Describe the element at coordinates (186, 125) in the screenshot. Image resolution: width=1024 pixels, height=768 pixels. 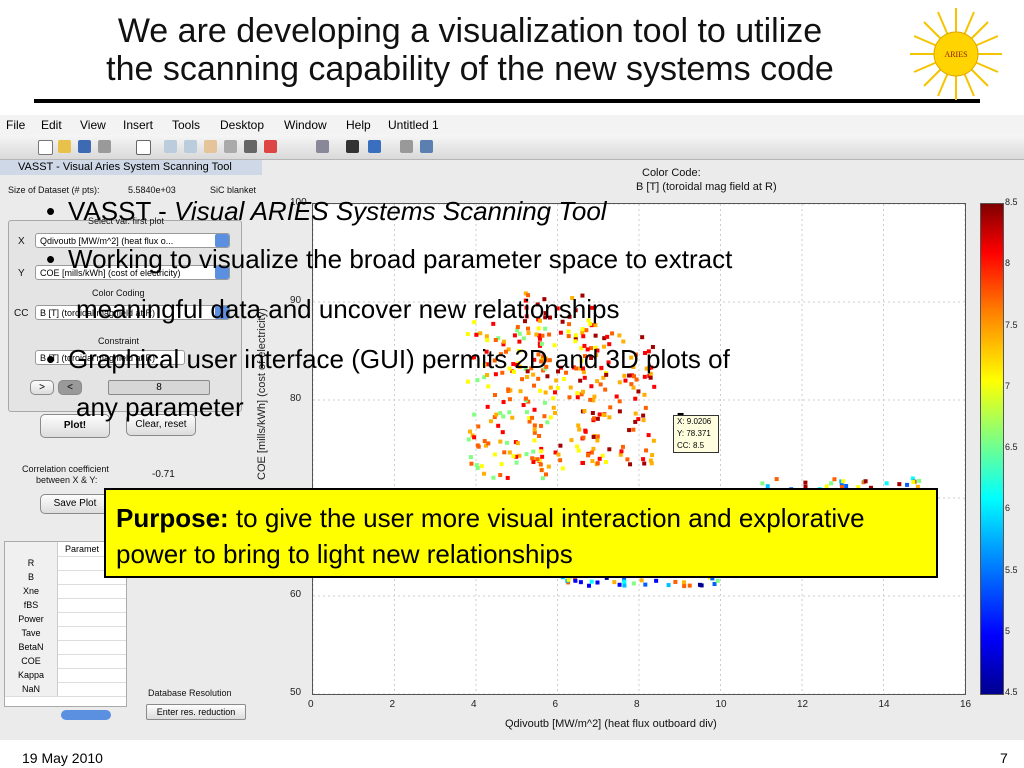
I see `menu-tools: Tools` at that location.